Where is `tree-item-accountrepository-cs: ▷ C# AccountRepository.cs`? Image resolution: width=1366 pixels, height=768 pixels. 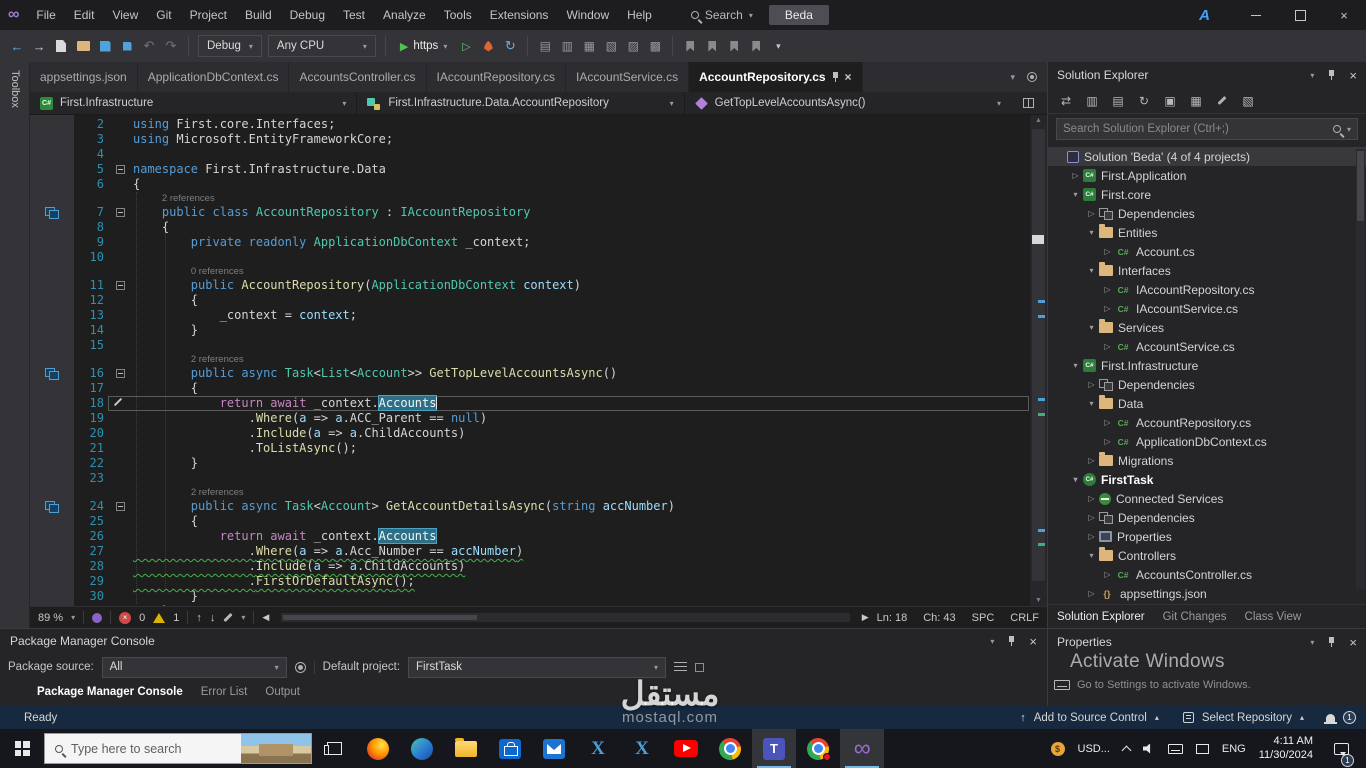
tree-item-accountrepository-cs: ▷ C# AccountRepository.cs is located at coordinates (1207, 422).